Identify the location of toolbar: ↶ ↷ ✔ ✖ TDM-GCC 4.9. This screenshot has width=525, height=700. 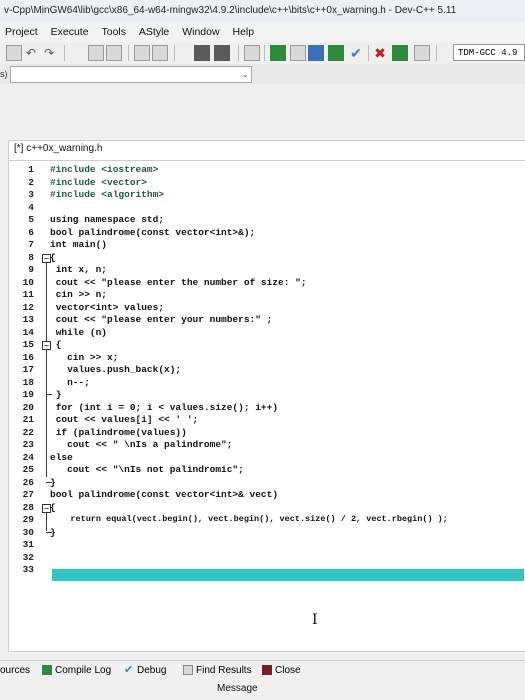
(262, 53).